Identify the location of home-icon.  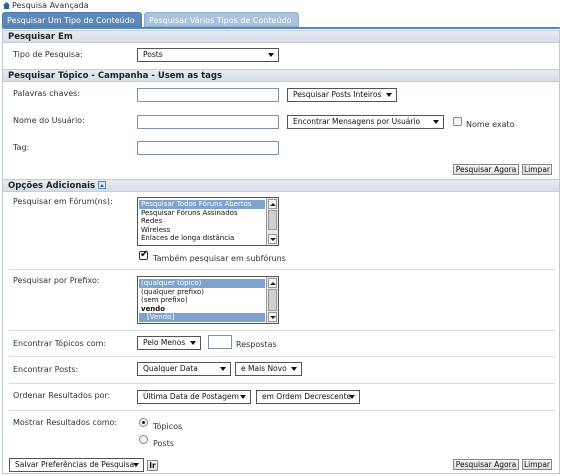
(6, 5).